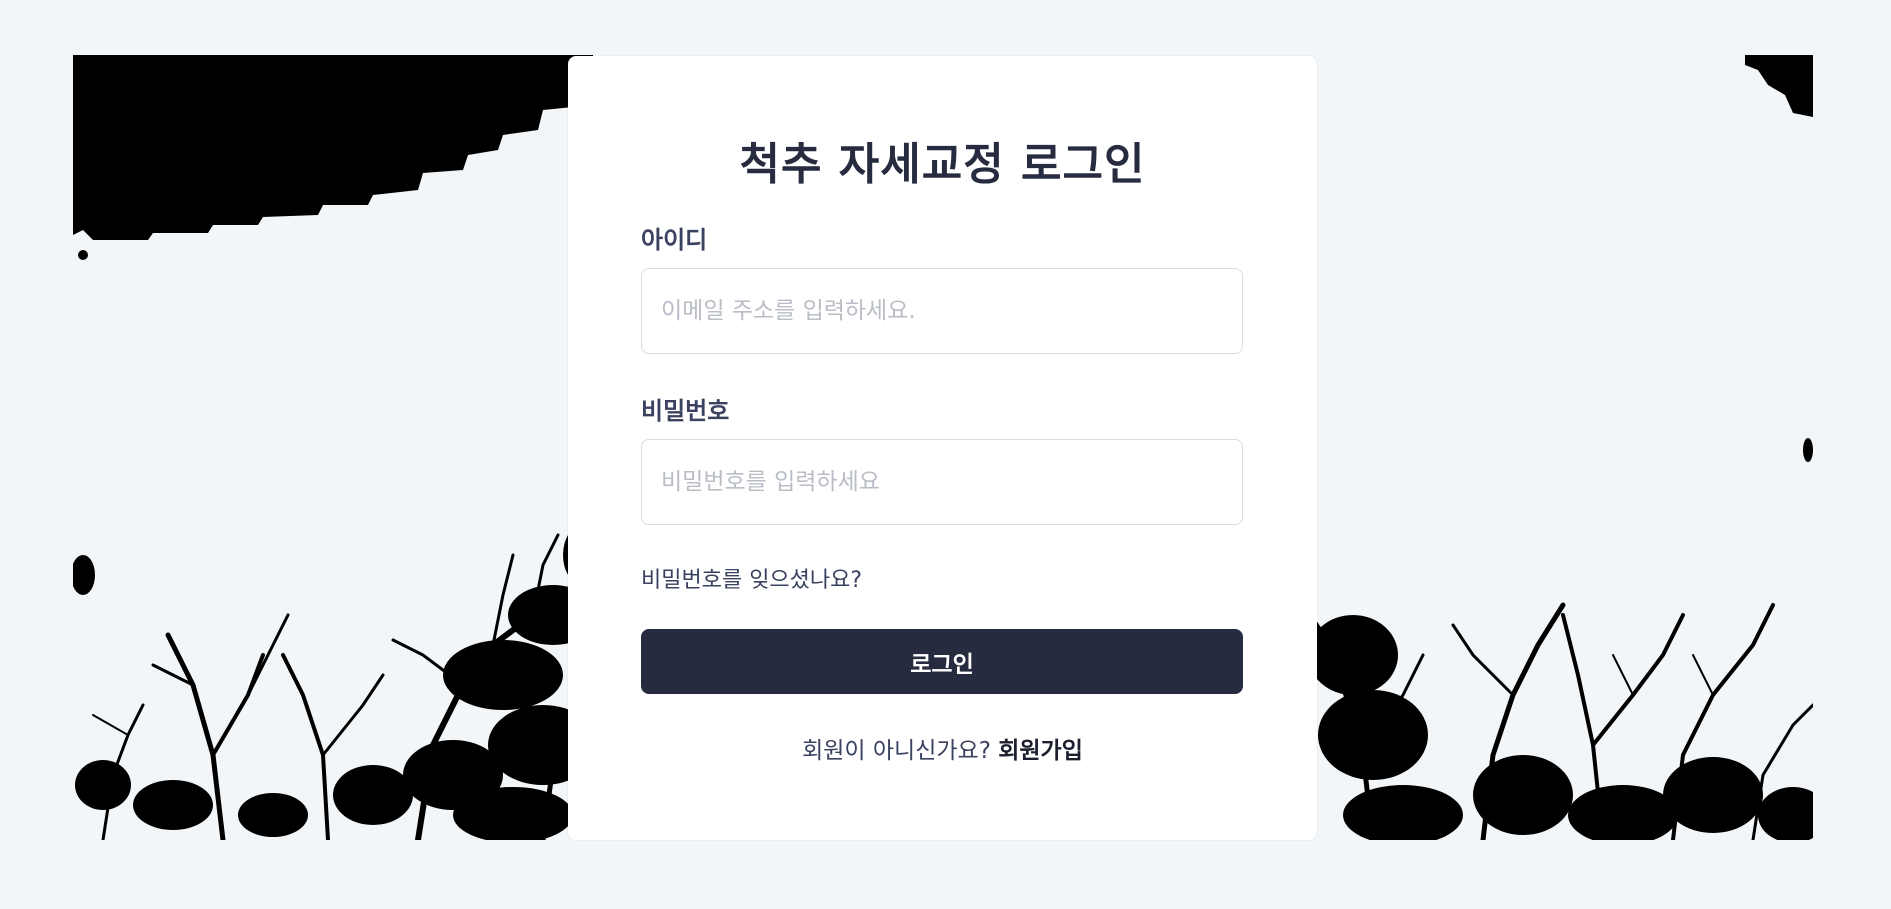  What do you see at coordinates (685, 411) in the screenshot?
I see `password-label: 비밀번호` at bounding box center [685, 411].